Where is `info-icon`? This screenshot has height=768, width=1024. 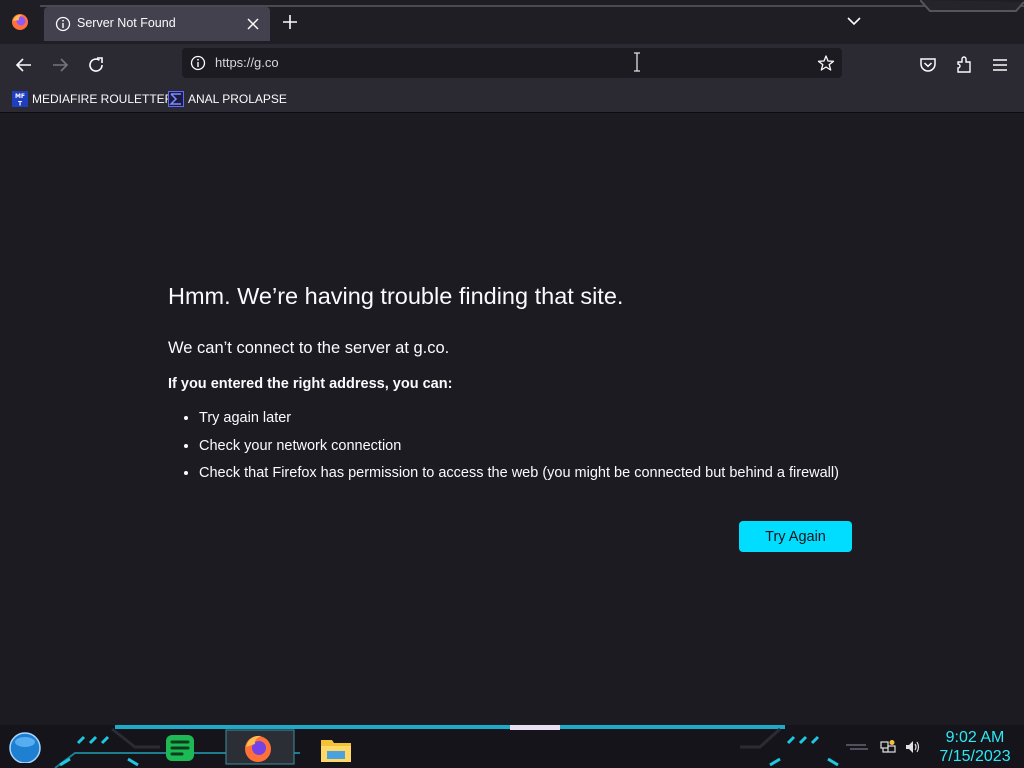
info-icon is located at coordinates (63, 24).